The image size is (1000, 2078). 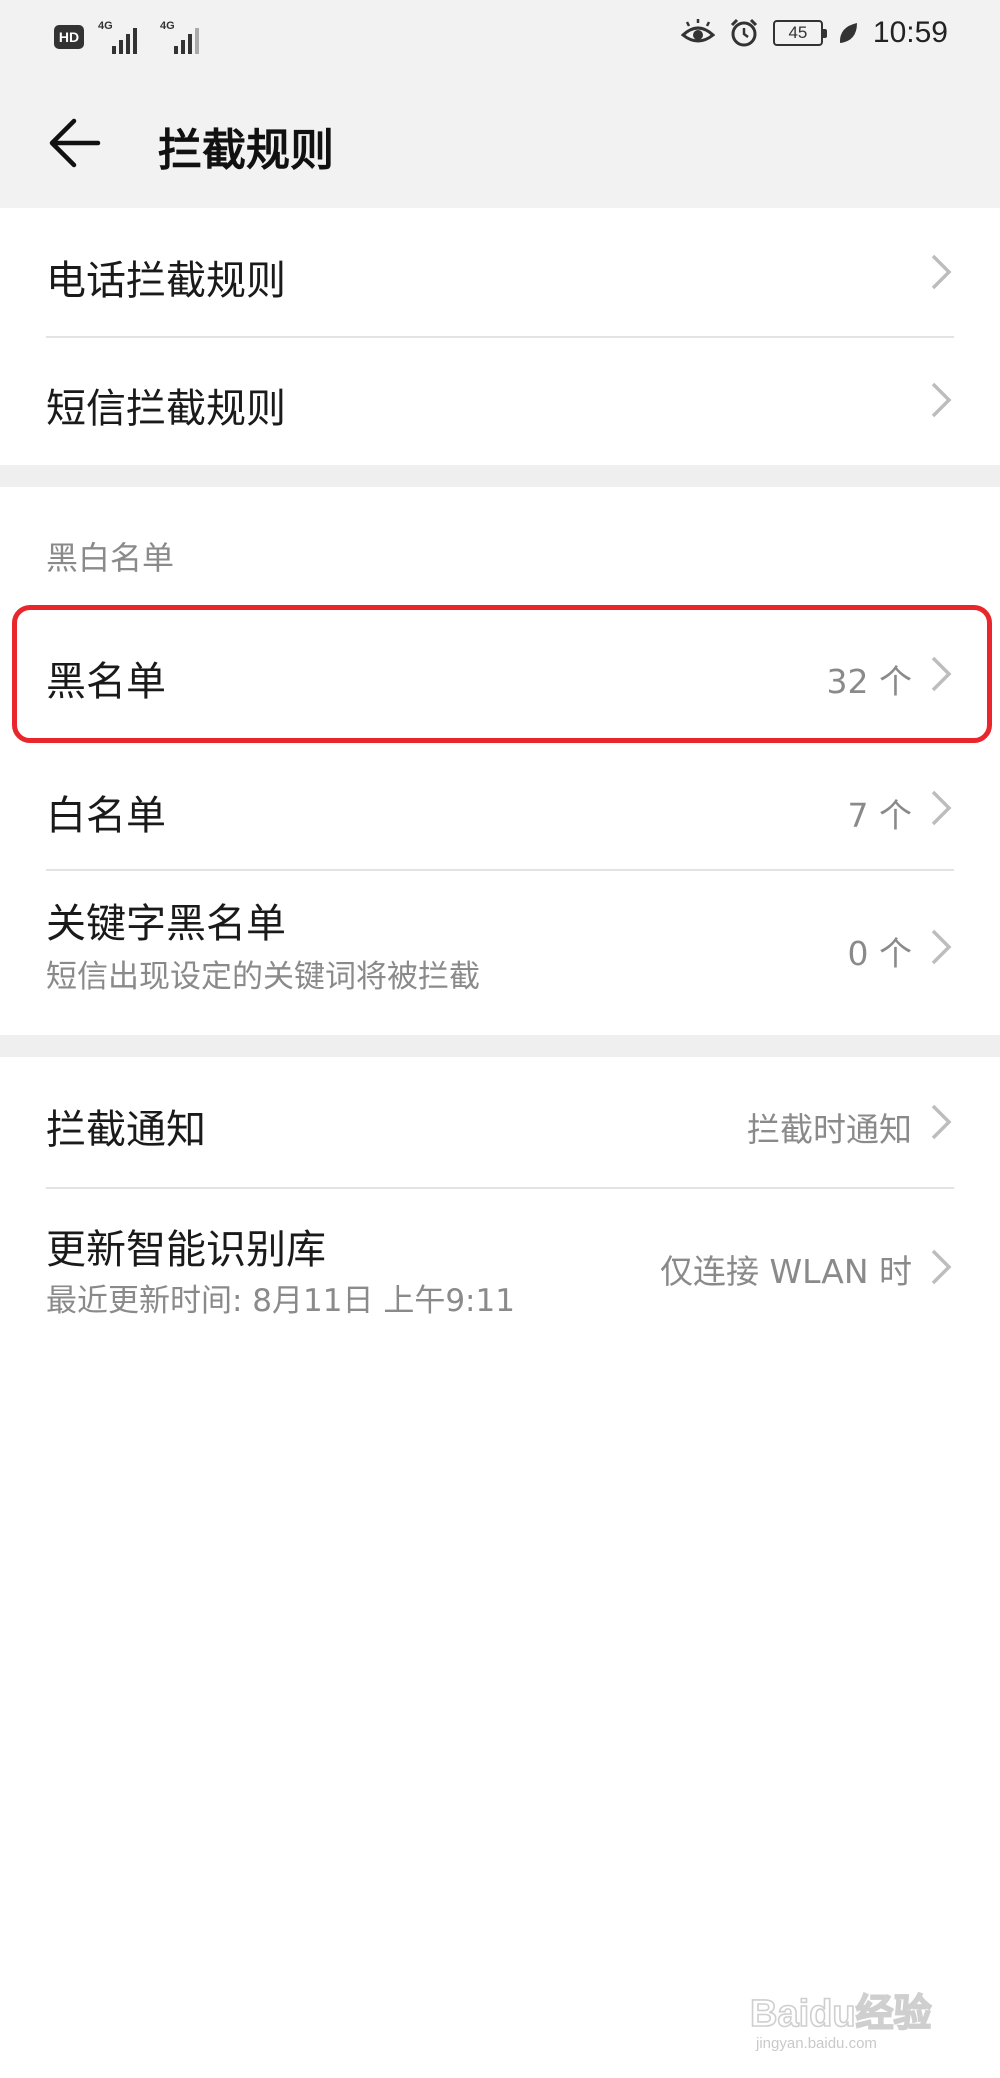 I want to click on leaf-icon, so click(x=848, y=33).